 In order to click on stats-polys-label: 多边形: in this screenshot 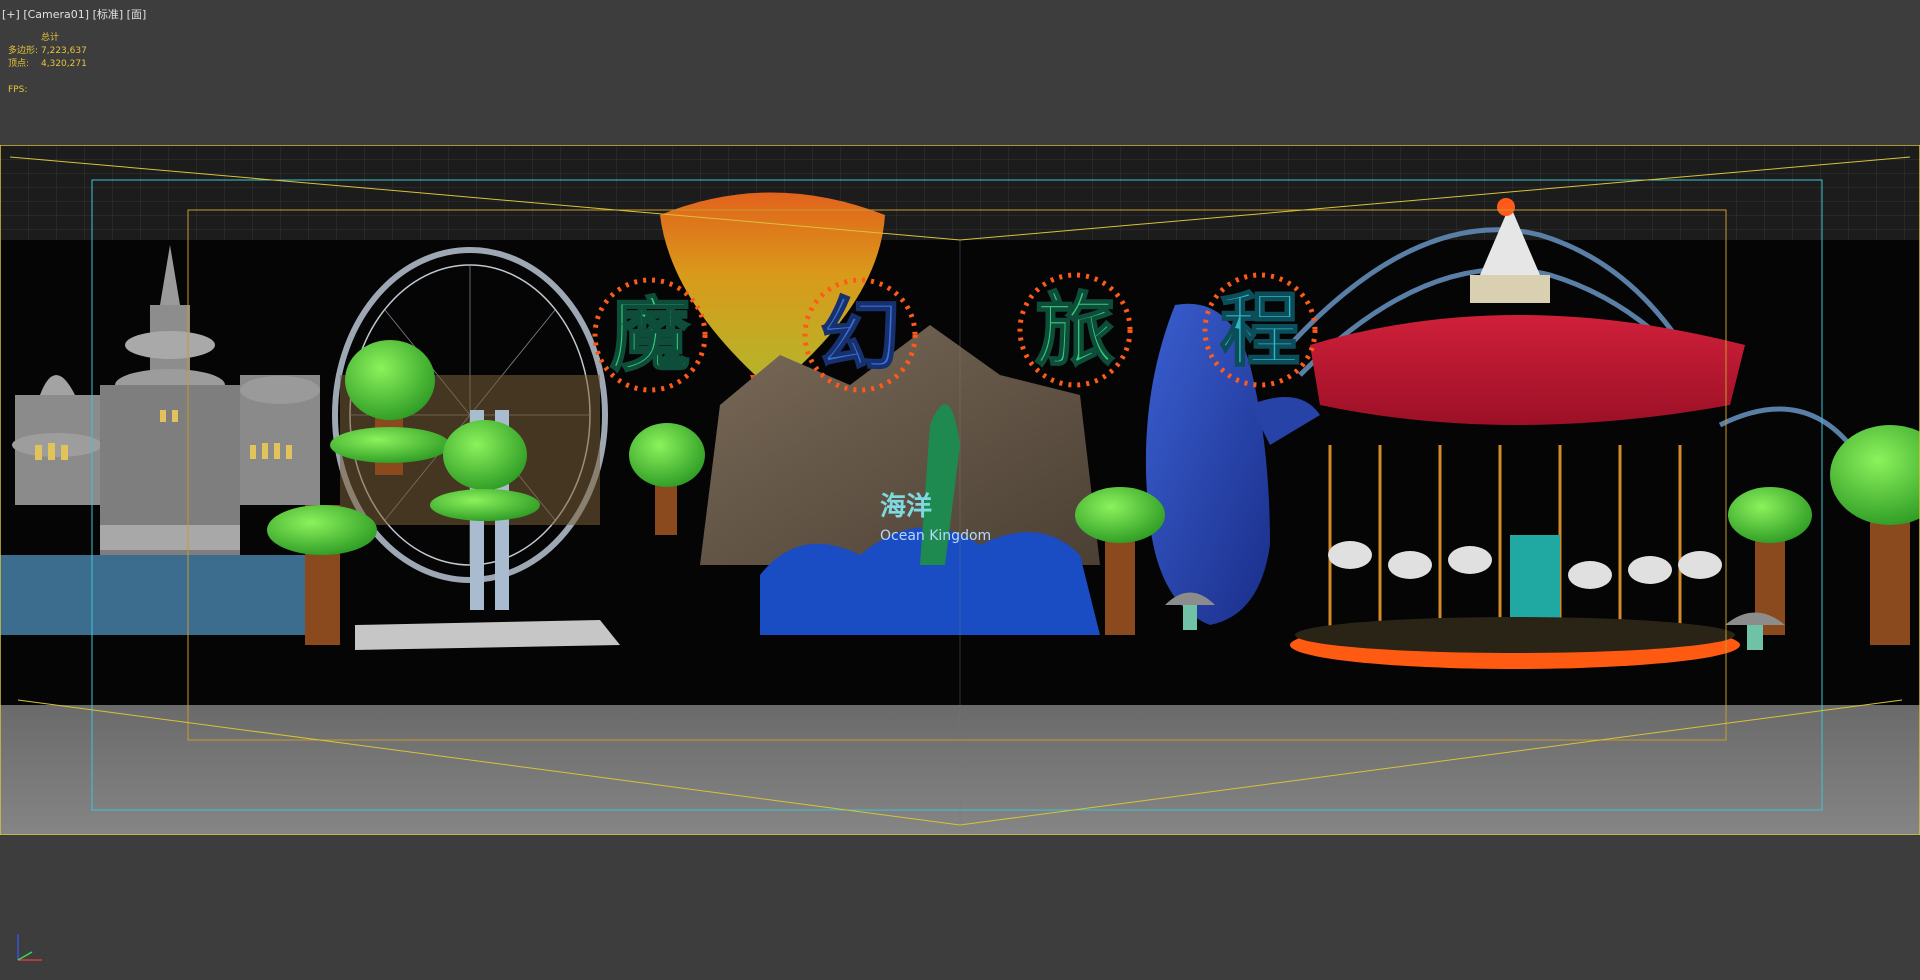, I will do `click(23, 51)`.